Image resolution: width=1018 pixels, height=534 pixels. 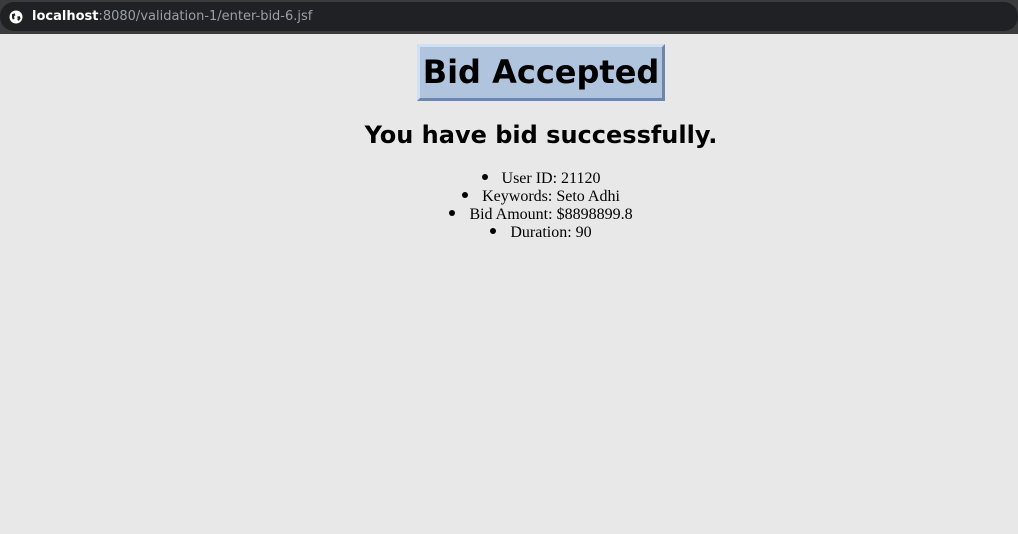 I want to click on detail-user-id: User ID: 21120, so click(x=551, y=178).